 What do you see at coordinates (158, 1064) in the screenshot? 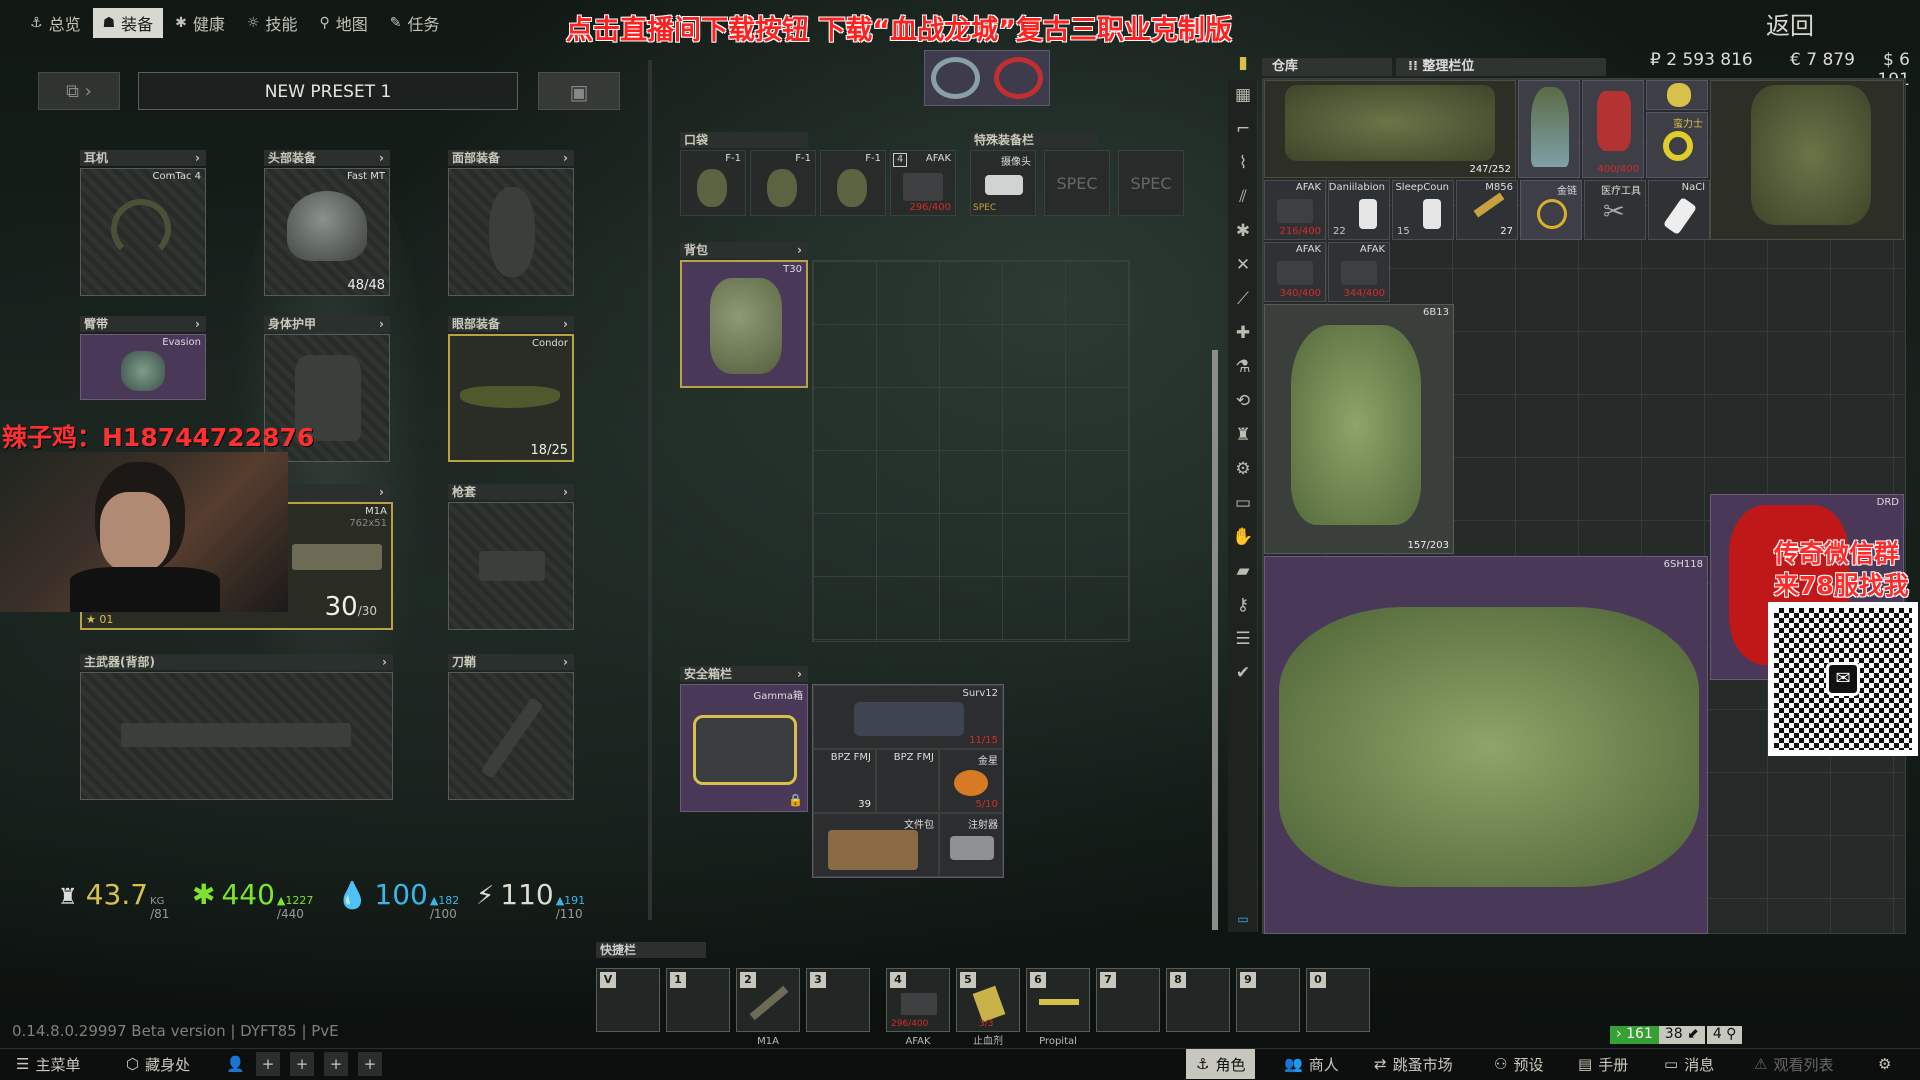
I see `hideout-button: ⬡ 藏身处` at bounding box center [158, 1064].